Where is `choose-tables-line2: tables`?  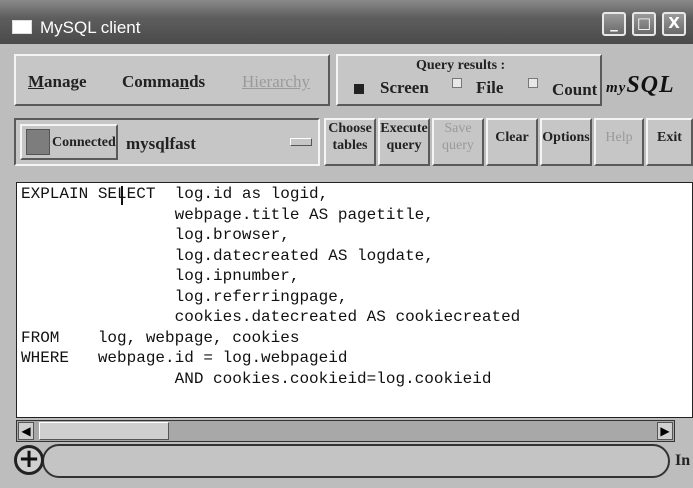 choose-tables-line2: tables is located at coordinates (350, 145).